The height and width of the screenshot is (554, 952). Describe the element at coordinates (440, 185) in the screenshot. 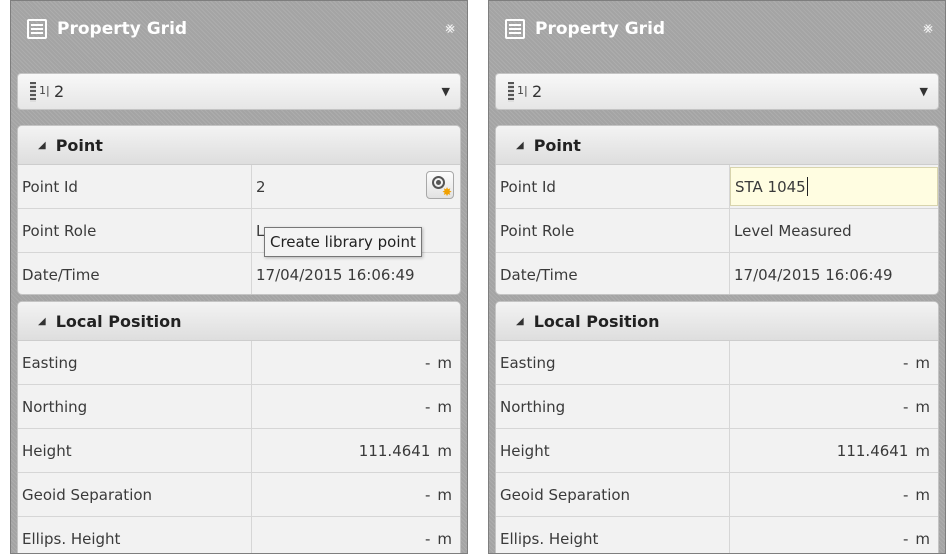

I see `create-library-point-button: ✸` at that location.